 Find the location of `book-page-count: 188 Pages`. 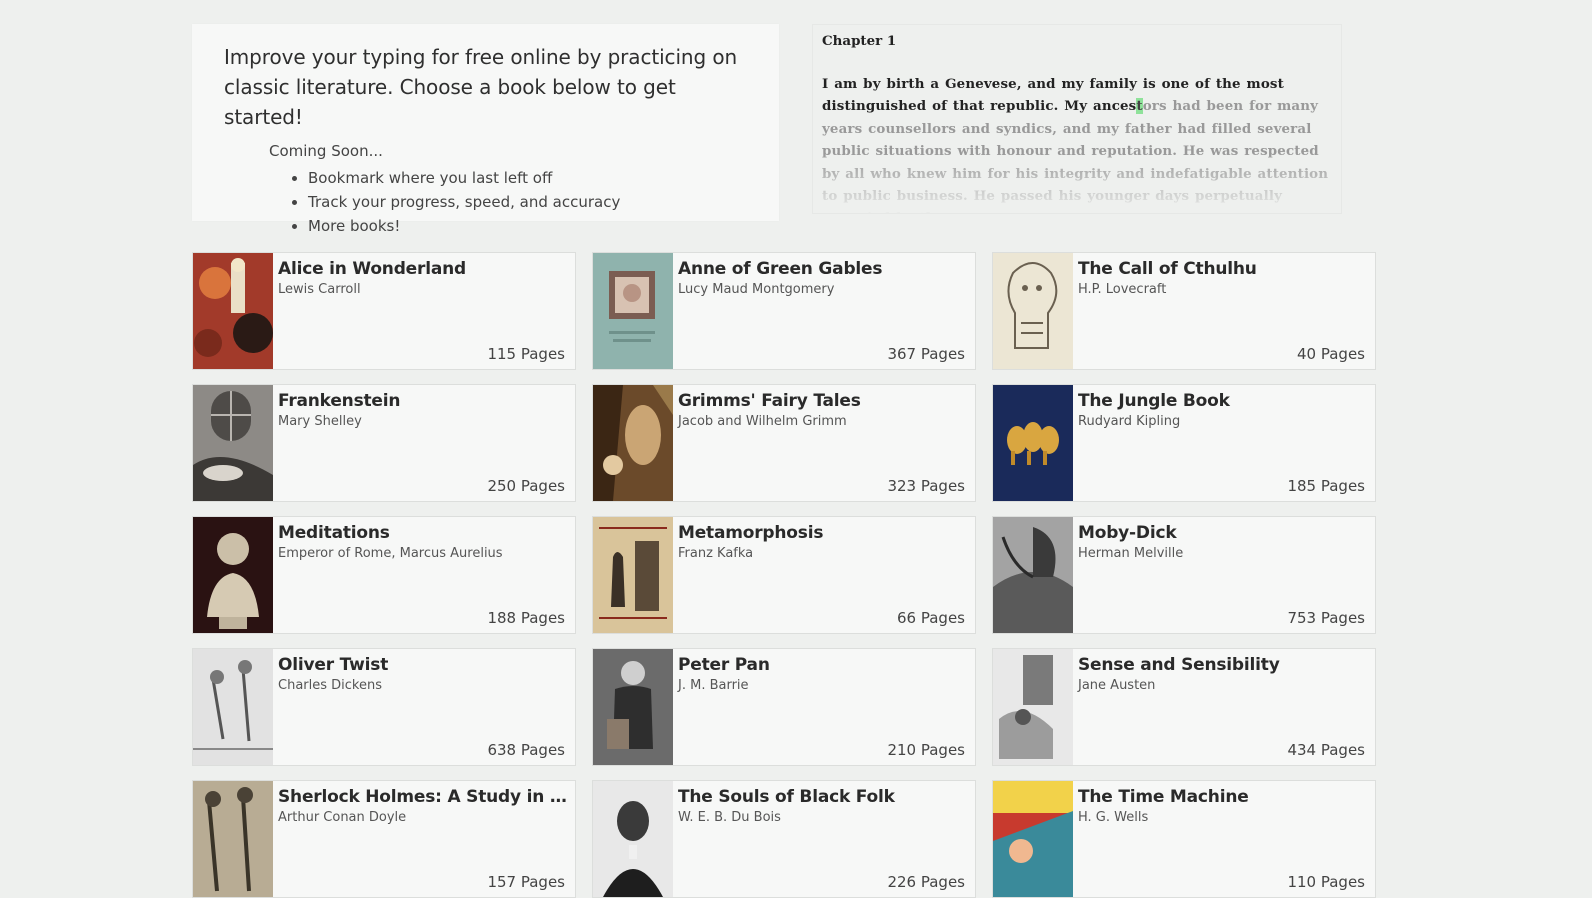

book-page-count: 188 Pages is located at coordinates (526, 618).